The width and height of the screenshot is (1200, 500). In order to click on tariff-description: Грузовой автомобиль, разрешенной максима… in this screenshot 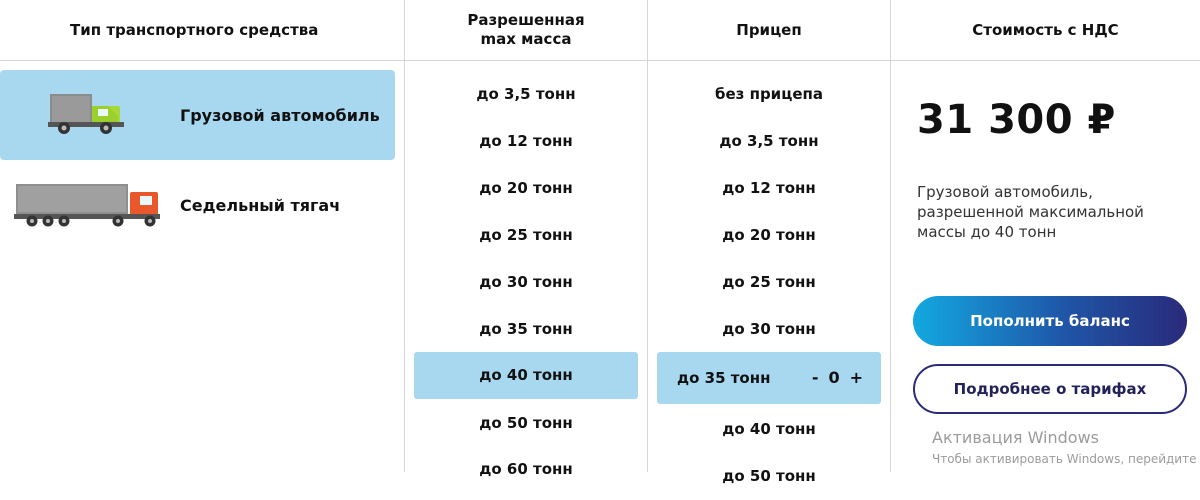, I will do `click(1030, 212)`.